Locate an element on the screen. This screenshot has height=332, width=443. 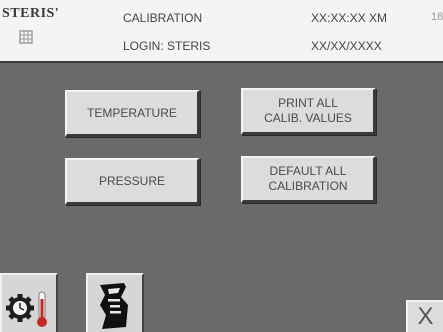
cycle-number: 18 is located at coordinates (437, 17).